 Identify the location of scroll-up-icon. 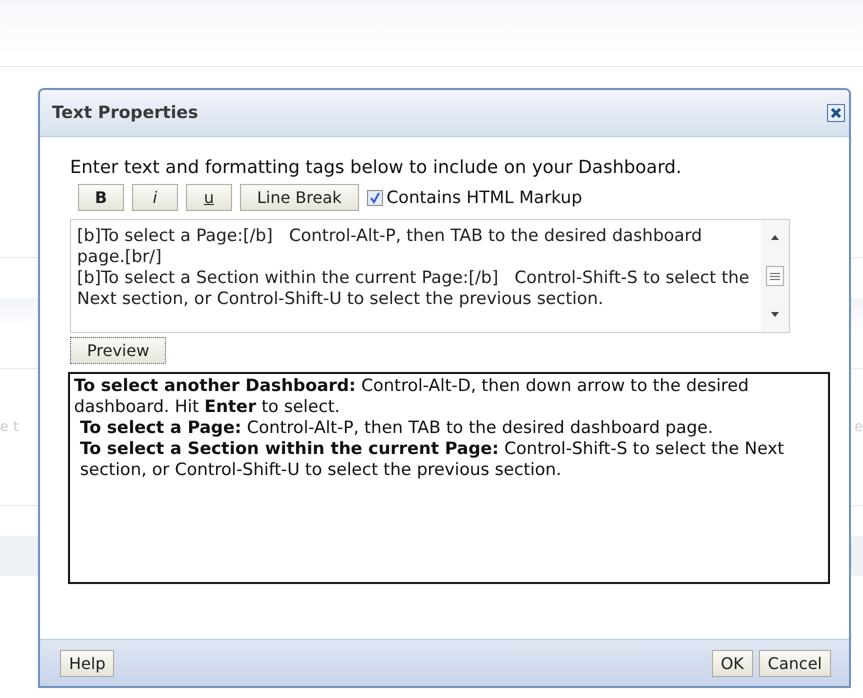
(775, 237).